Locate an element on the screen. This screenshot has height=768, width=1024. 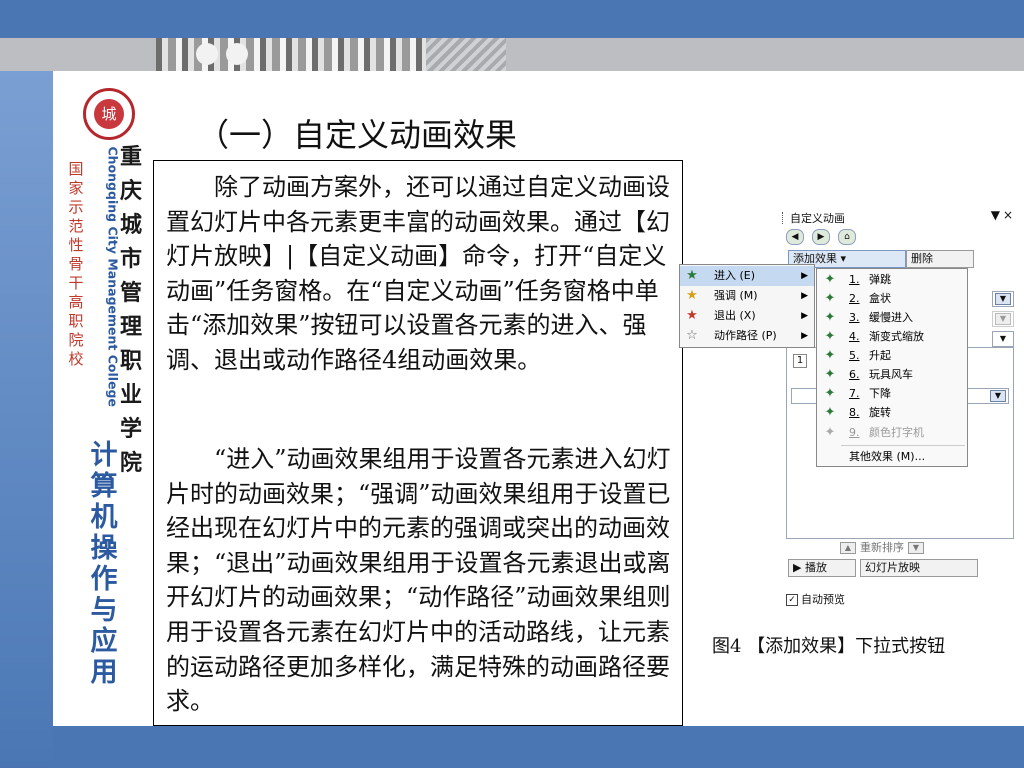
pane-close-button: × is located at coordinates (1008, 215).